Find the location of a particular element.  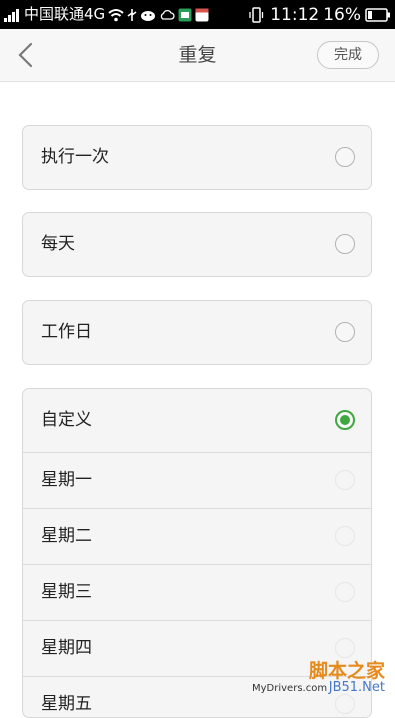

notification-app-icon is located at coordinates (148, 15).